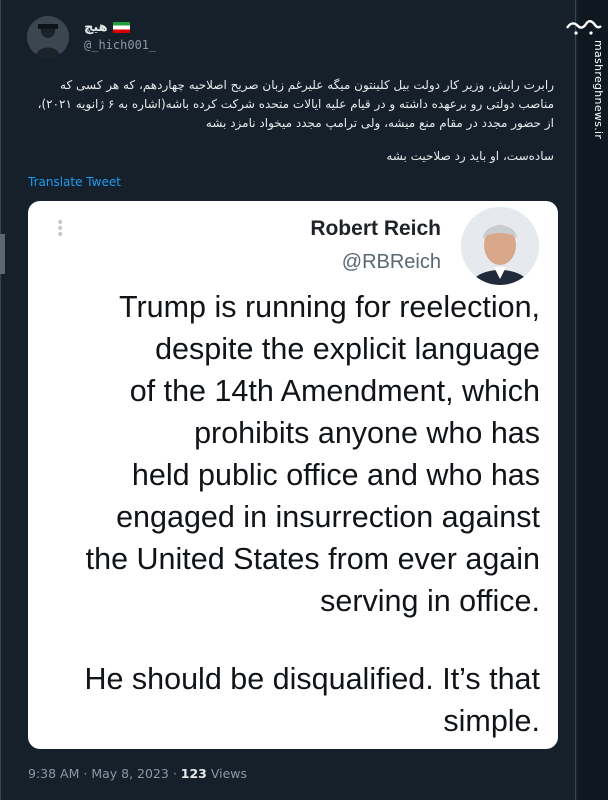 The width and height of the screenshot is (608, 800). I want to click on author-display-name: هیچ, so click(96, 27).